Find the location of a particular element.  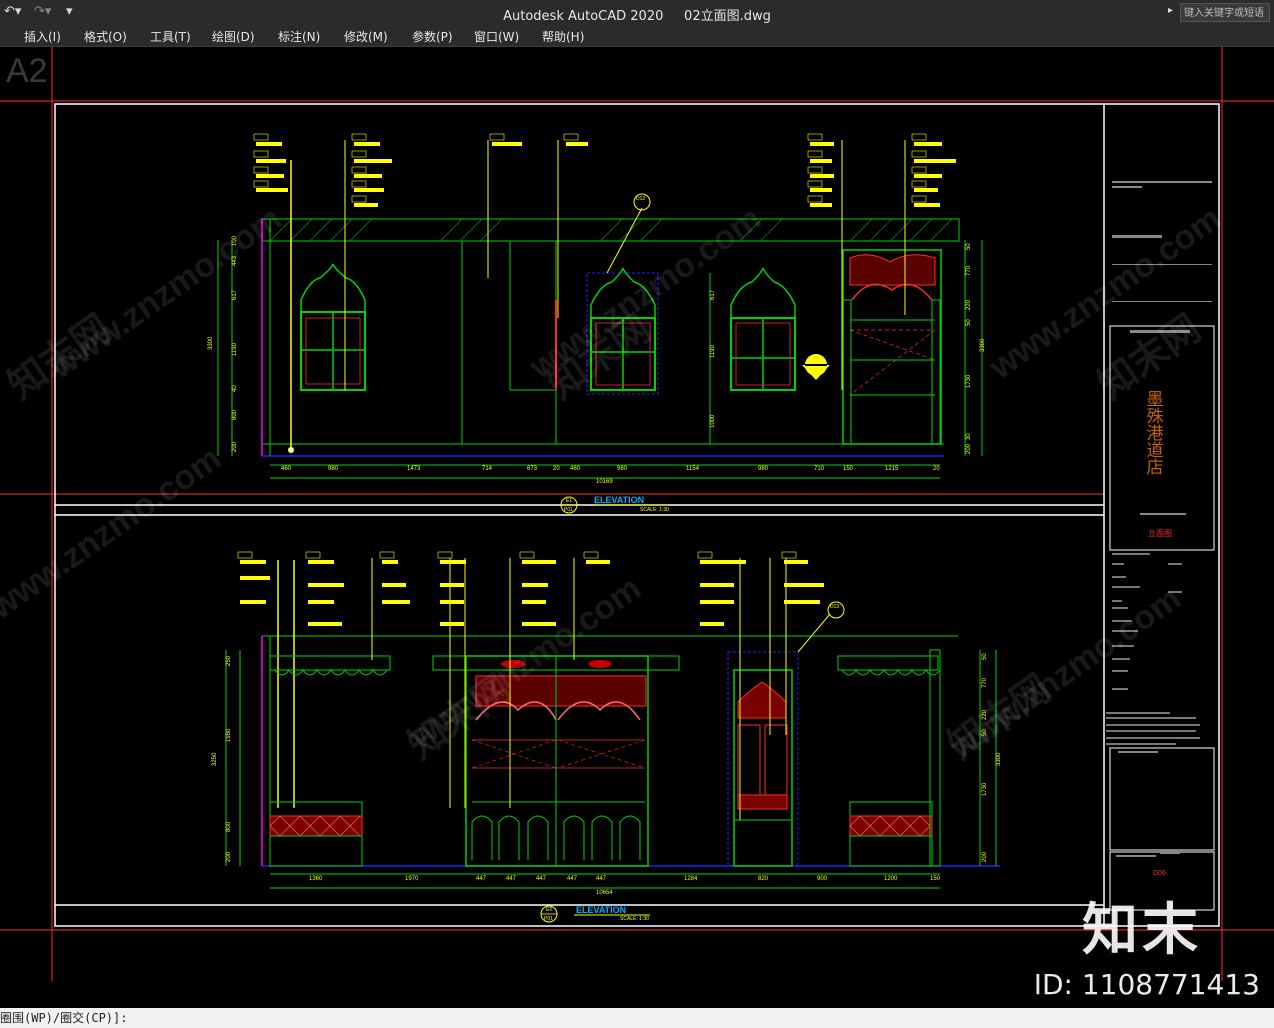

upper-tag-bottom: P01 is located at coordinates (568, 510).